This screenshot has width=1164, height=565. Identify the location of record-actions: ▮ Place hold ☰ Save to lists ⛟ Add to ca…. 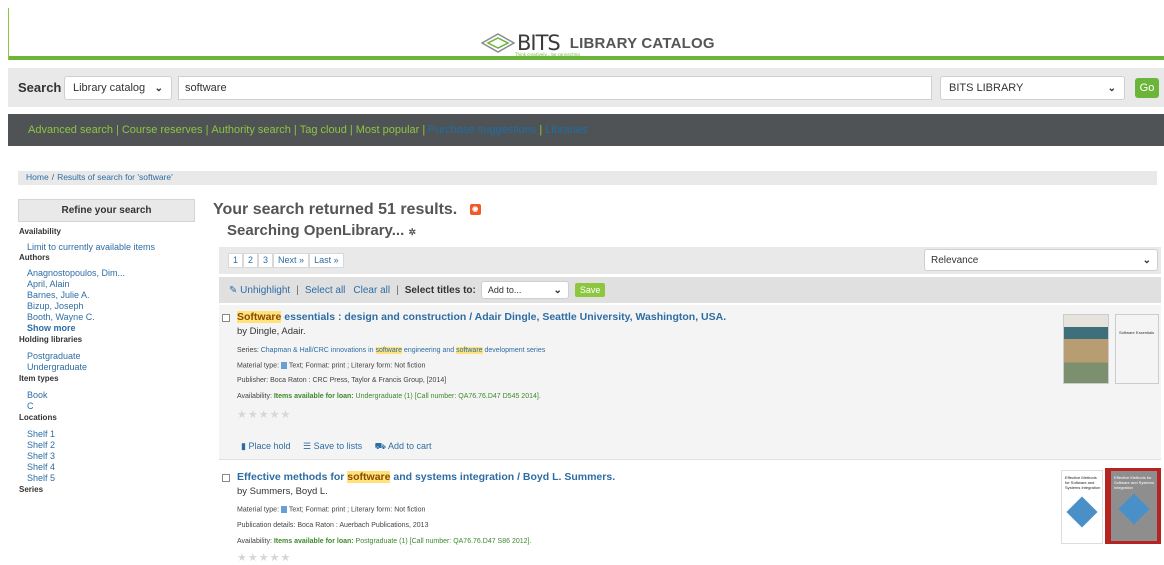
(336, 447).